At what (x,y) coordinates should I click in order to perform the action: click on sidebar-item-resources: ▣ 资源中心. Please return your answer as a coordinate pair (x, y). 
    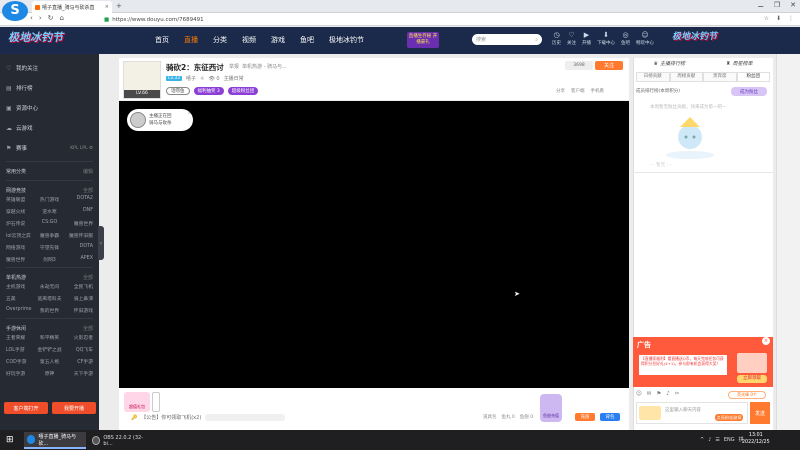
    Looking at the image, I should click on (49, 108).